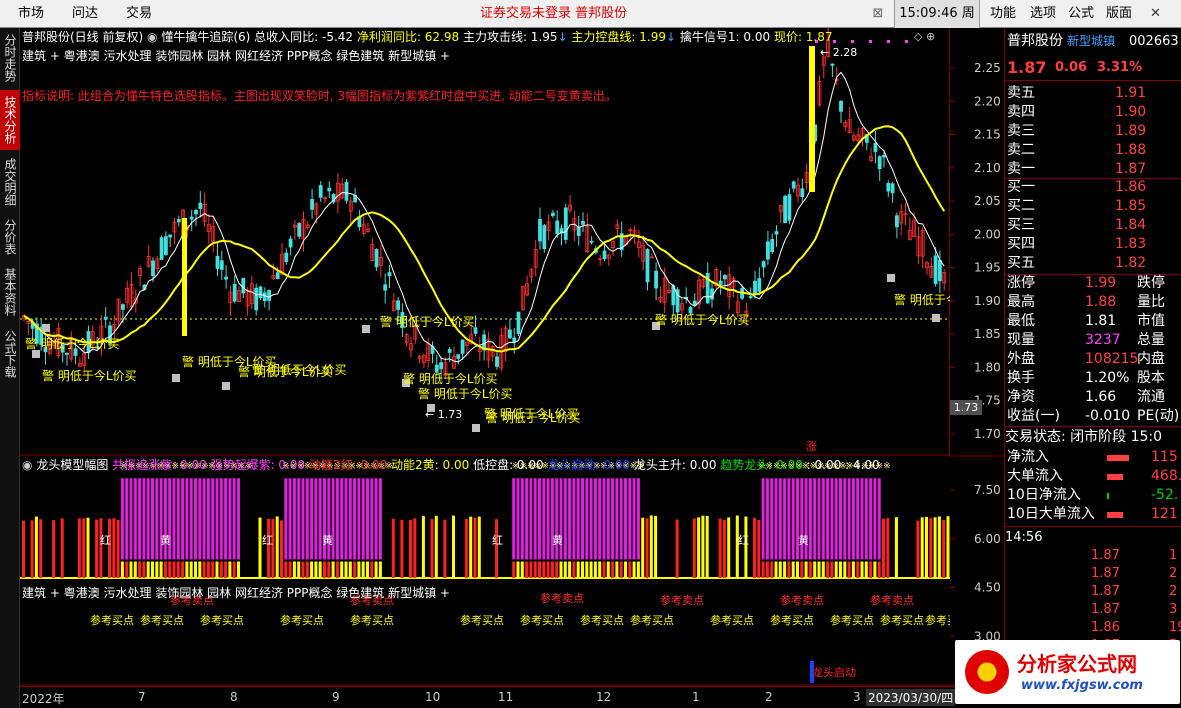  I want to click on indicator-name: 懂牛擒牛追踪(6), so click(205, 37).